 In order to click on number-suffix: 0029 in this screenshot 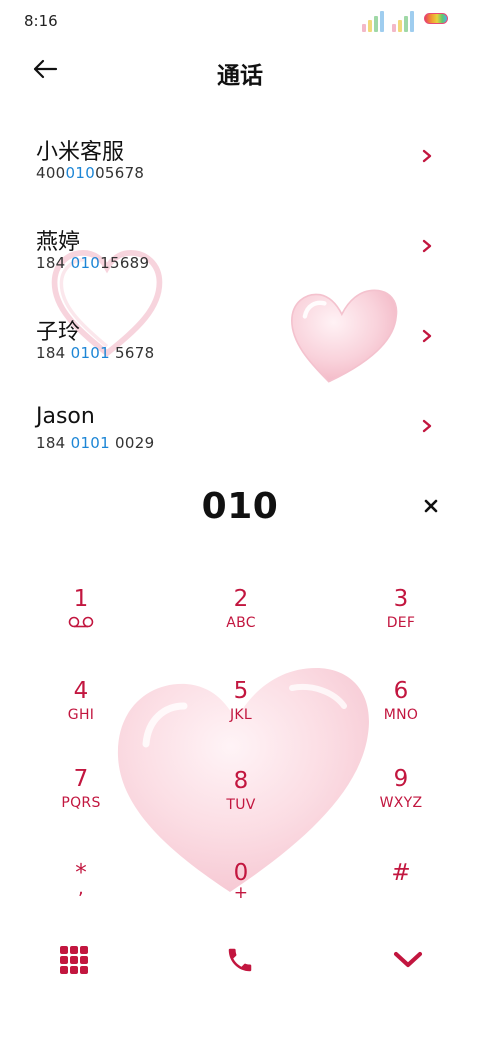, I will do `click(132, 443)`.